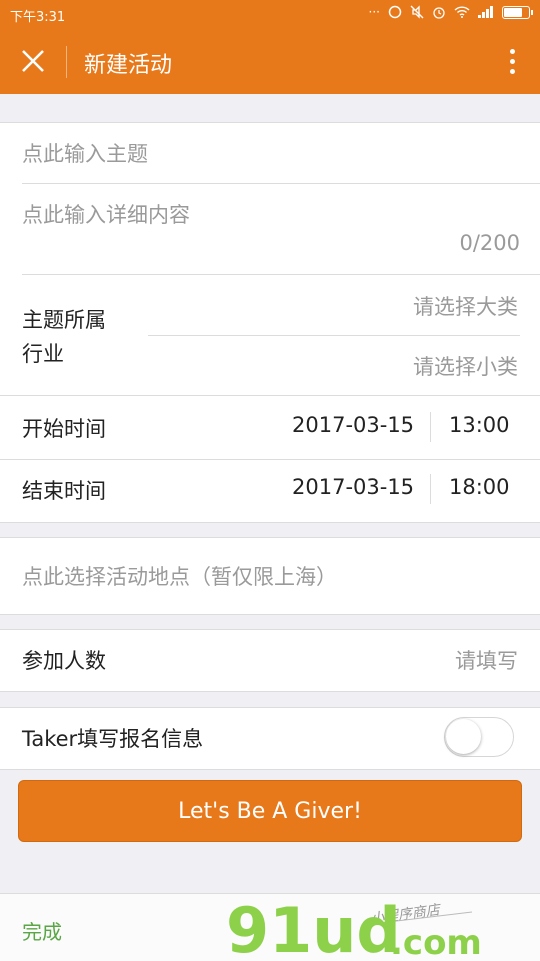 The width and height of the screenshot is (540, 961). I want to click on status-time: 下午3:31, so click(38, 17).